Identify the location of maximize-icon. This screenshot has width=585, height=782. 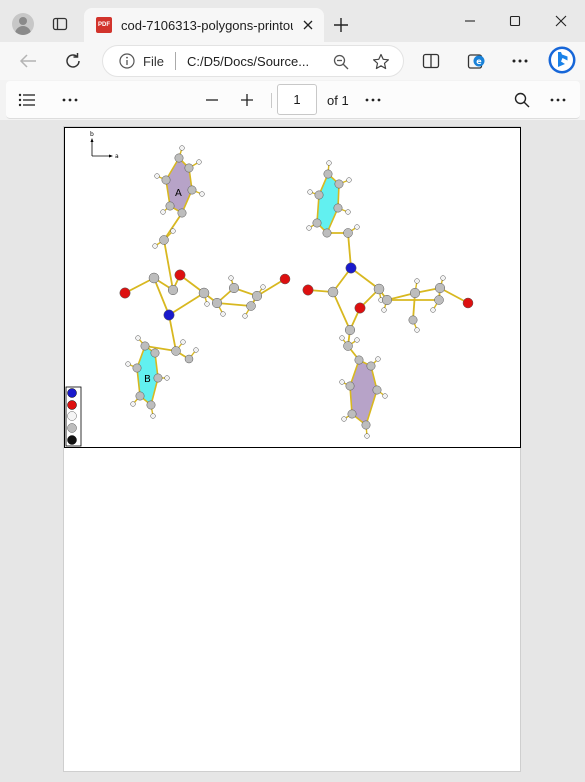
(515, 21).